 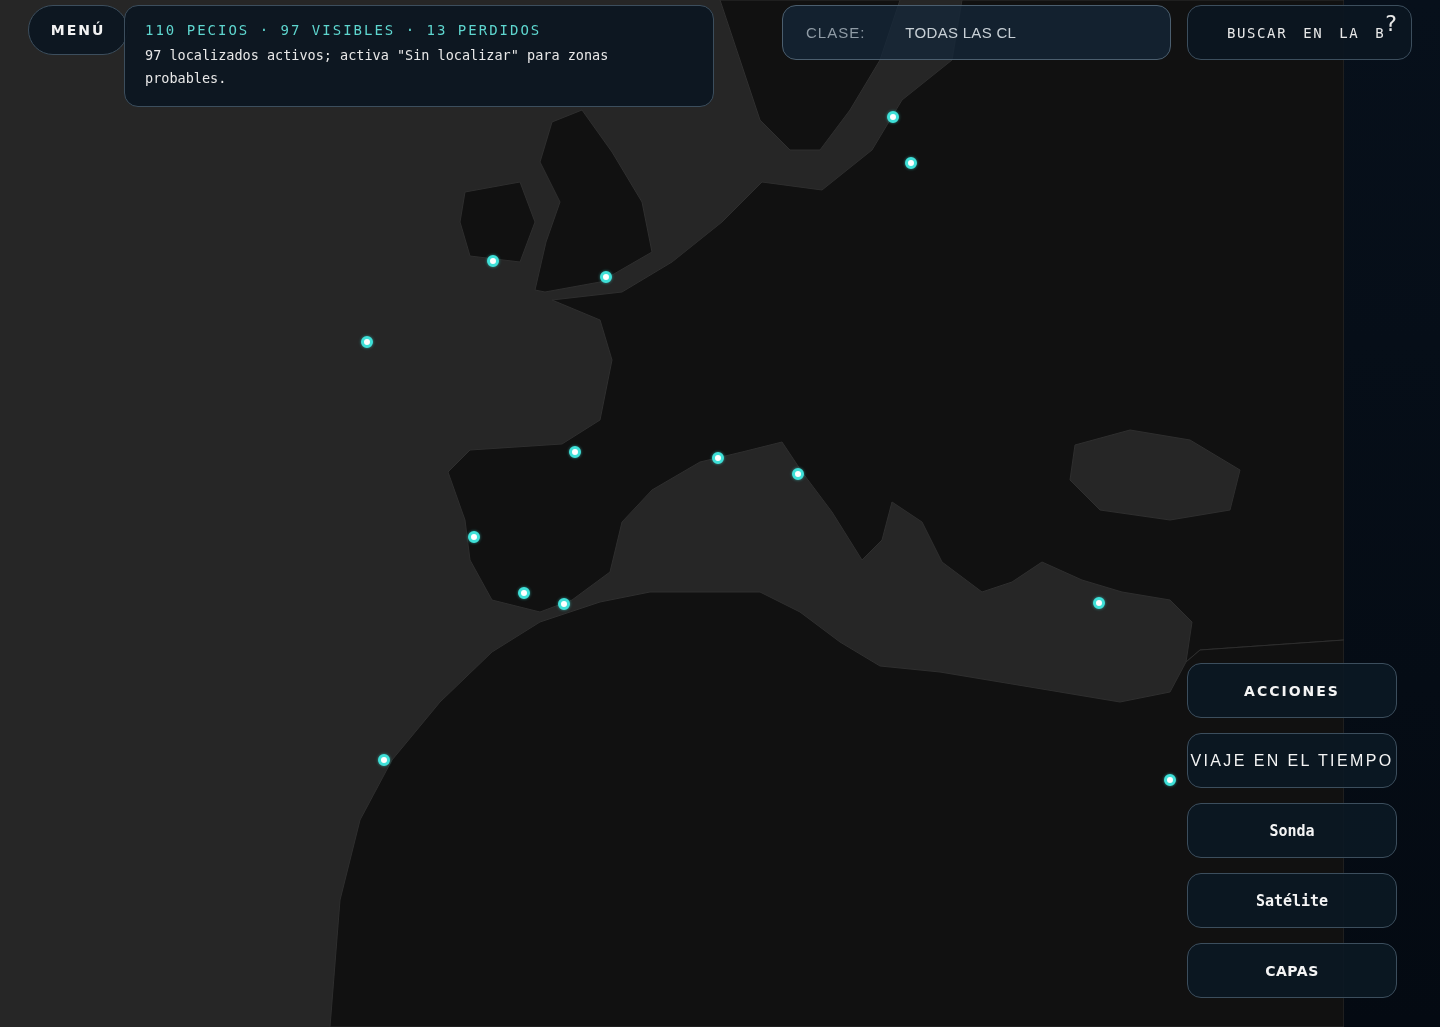 I want to click on action-button: Sonda, so click(x=1292, y=830).